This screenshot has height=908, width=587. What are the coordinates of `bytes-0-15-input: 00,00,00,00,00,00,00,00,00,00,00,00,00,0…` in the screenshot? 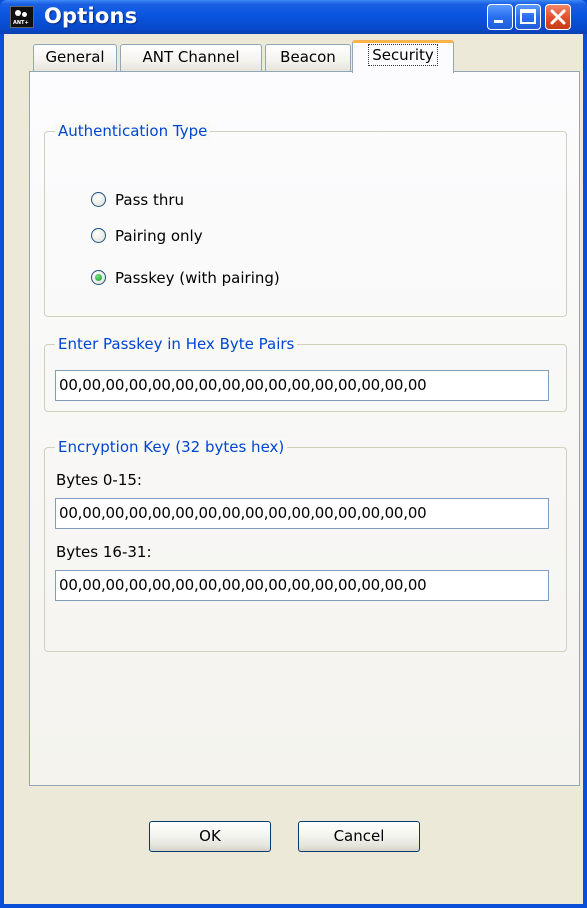 It's located at (302, 513).